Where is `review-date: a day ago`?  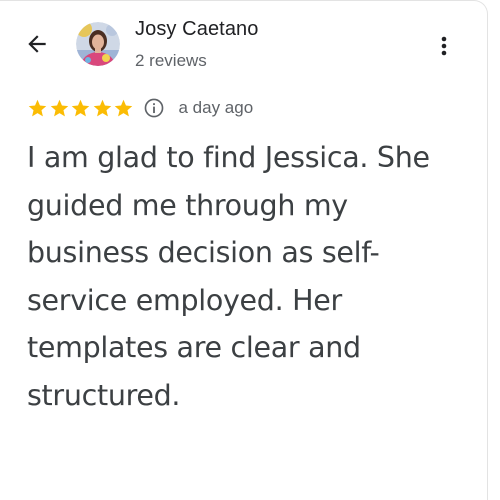
review-date: a day ago is located at coordinates (216, 107).